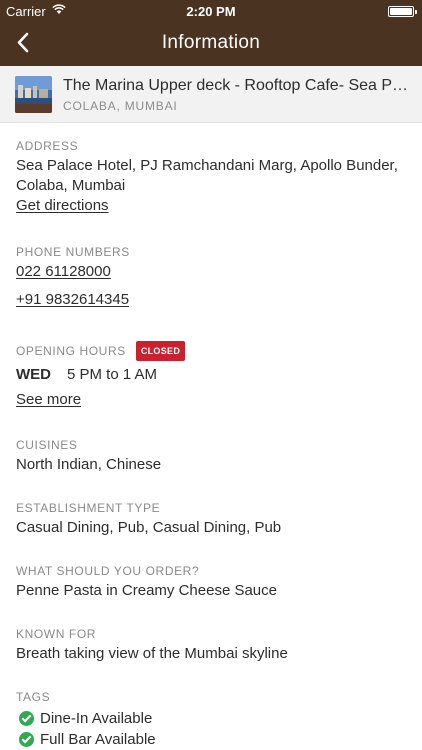 This screenshot has width=422, height=750. Describe the element at coordinates (71, 351) in the screenshot. I see `opening-hours-label-text: OPENING HOURS` at that location.